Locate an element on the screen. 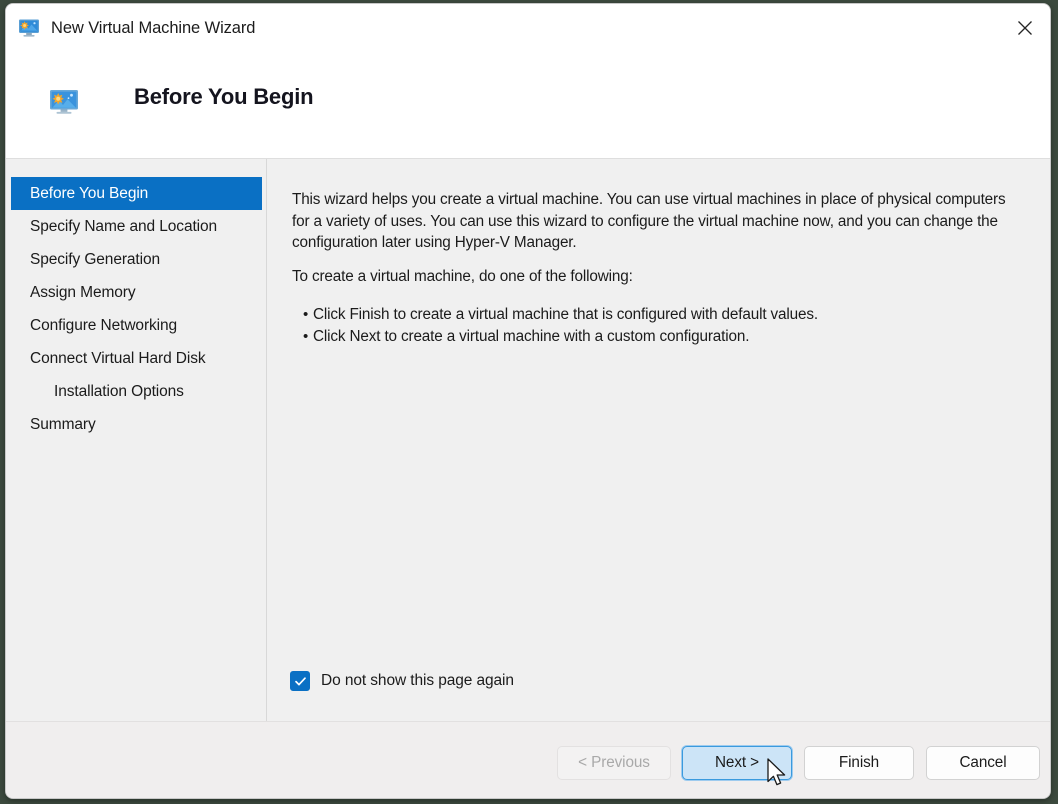 This screenshot has height=804, width=1058. sidebar-item-connect-virtual-hard-disk: Connect Virtual Hard Disk is located at coordinates (136, 358).